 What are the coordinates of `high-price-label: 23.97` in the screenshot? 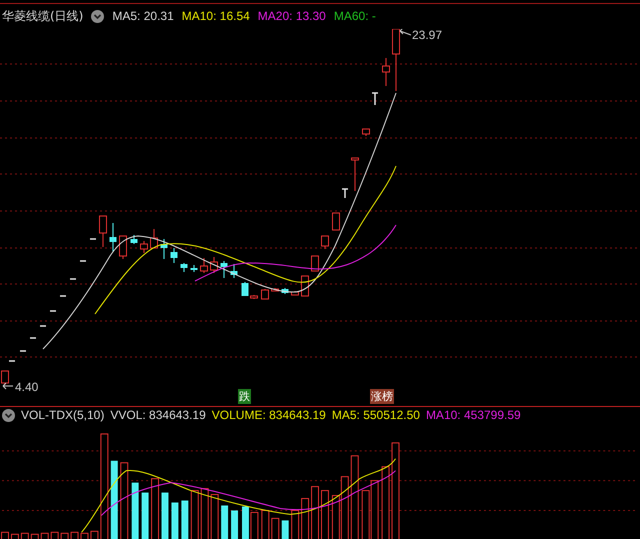 It's located at (427, 35).